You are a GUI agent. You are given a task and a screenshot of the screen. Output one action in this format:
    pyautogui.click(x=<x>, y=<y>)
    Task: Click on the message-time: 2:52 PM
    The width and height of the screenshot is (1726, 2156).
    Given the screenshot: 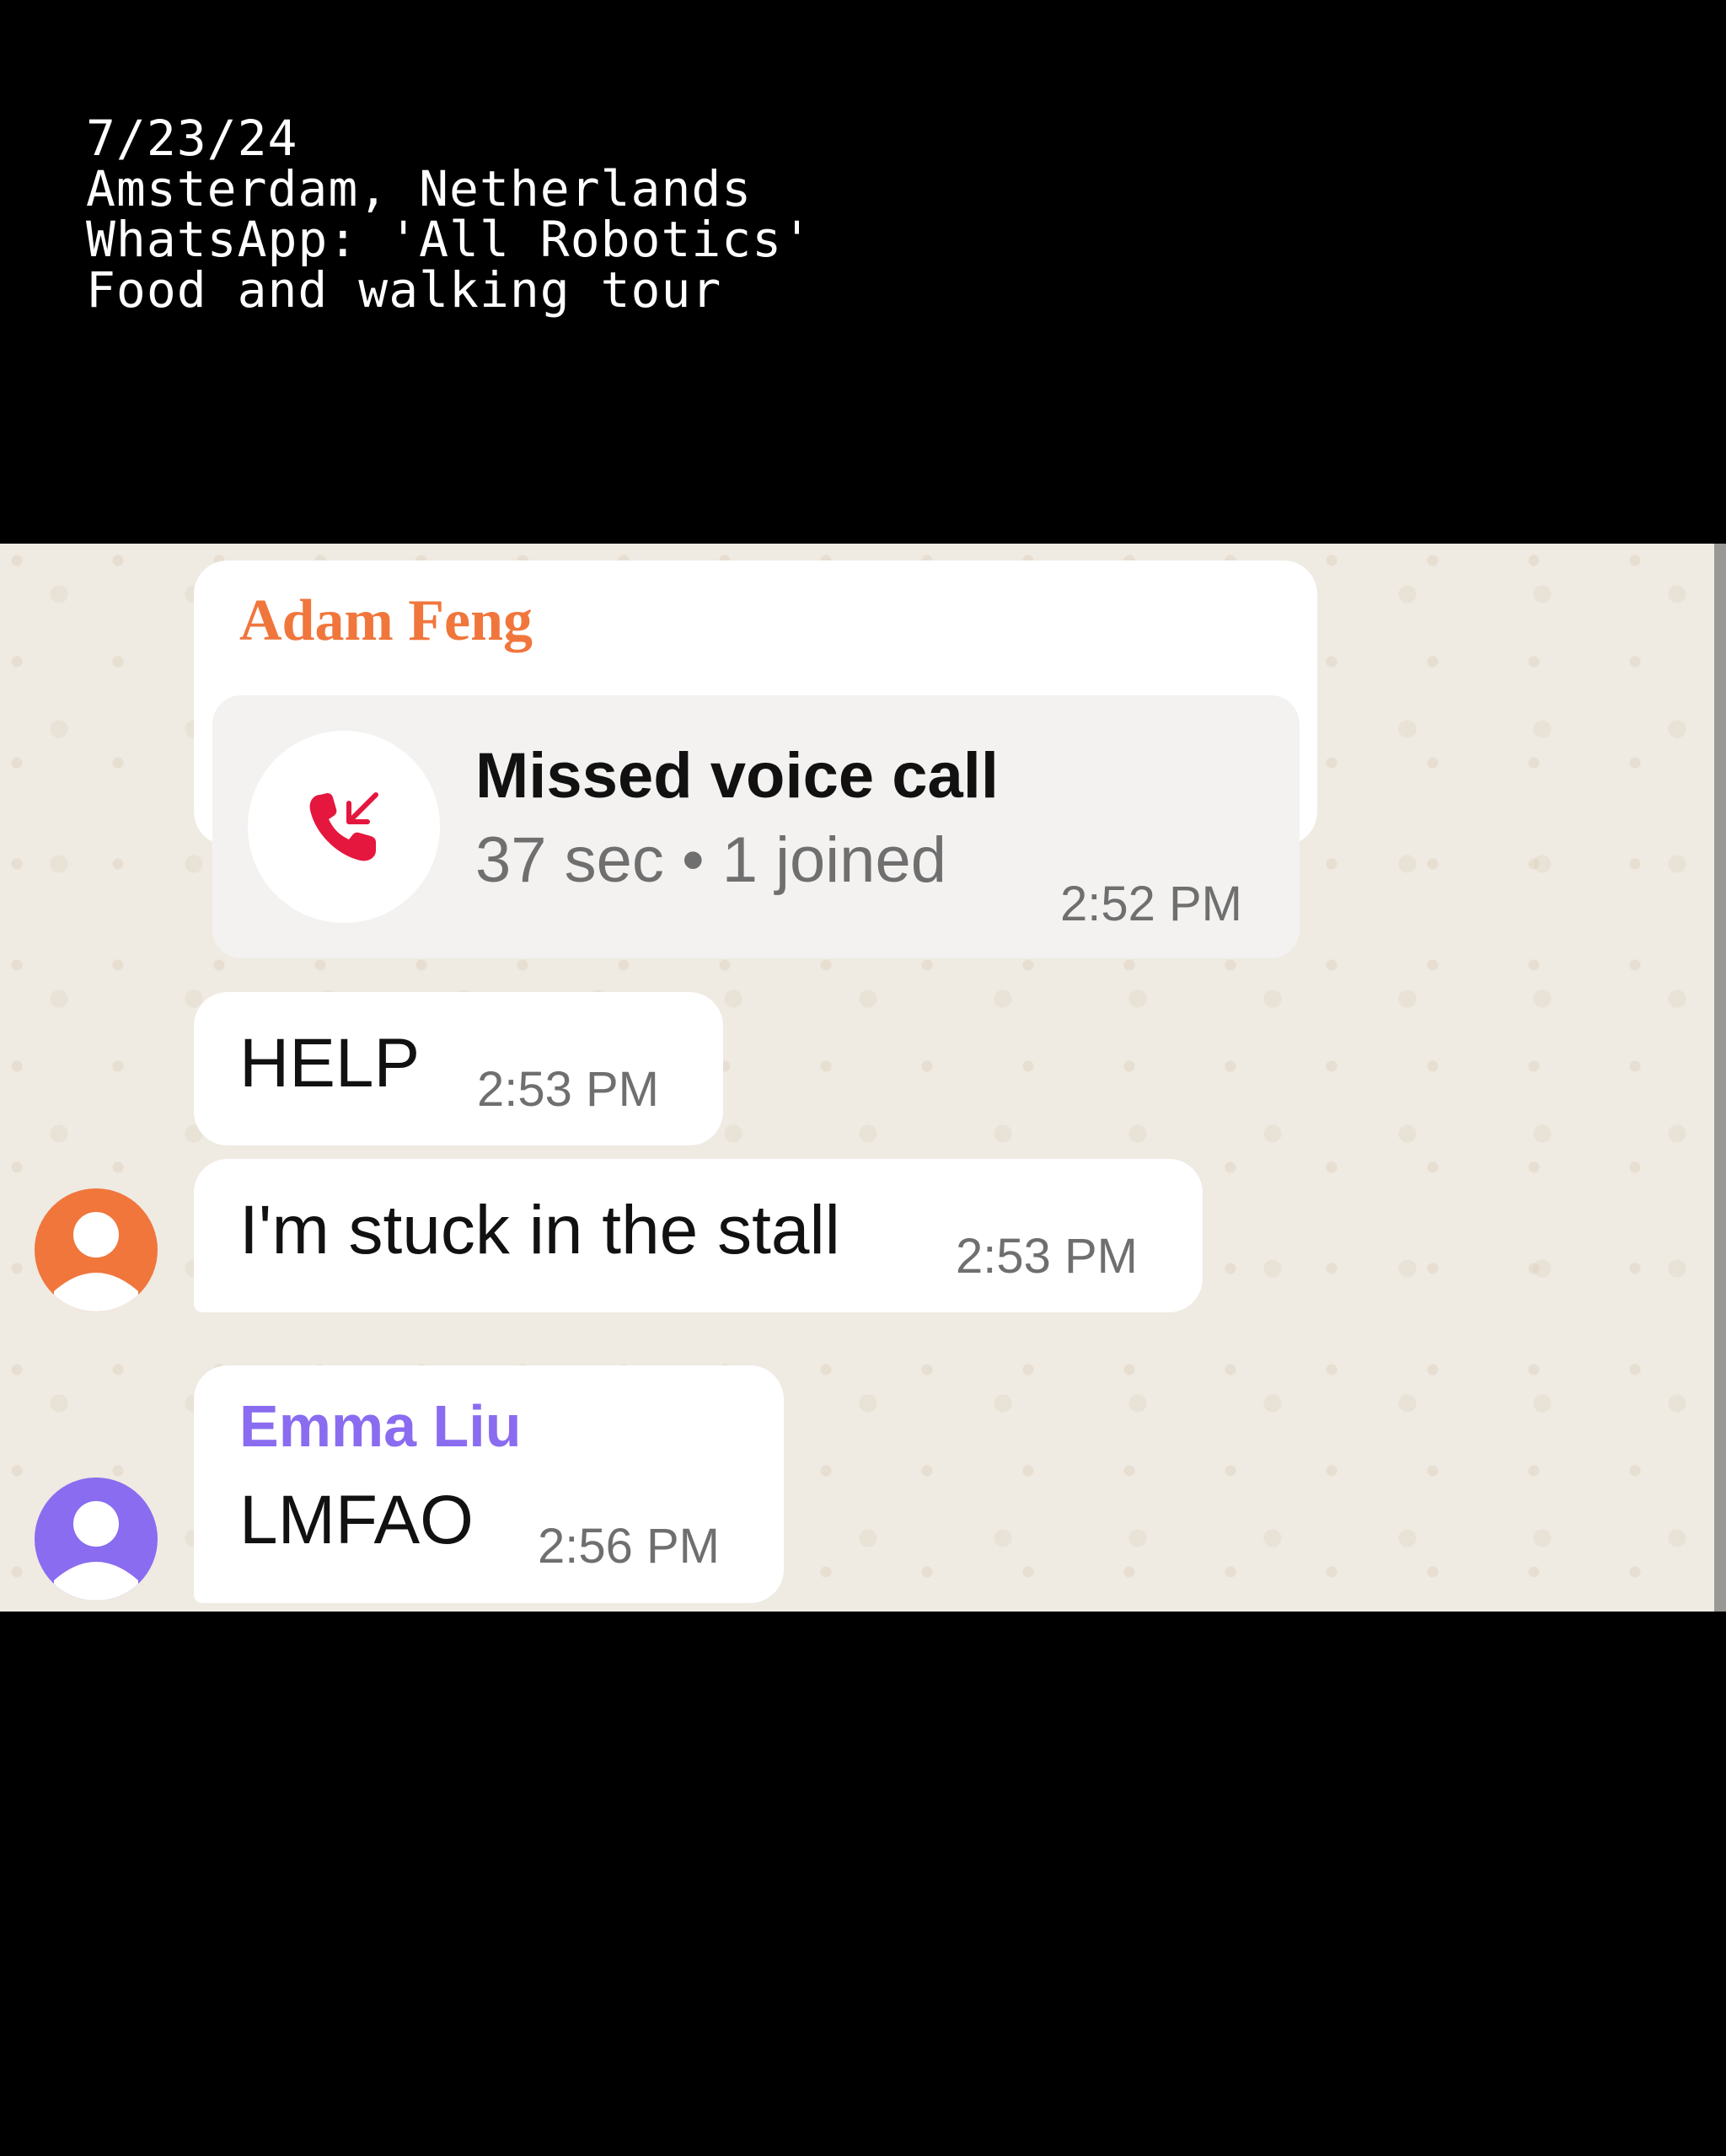 What is the action you would take?
    pyautogui.click(x=1151, y=904)
    